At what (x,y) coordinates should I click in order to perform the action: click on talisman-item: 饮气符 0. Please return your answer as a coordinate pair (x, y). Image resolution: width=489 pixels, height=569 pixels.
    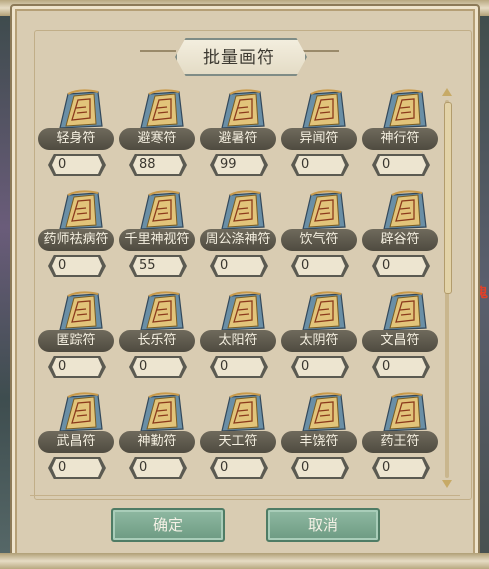
    Looking at the image, I should click on (319, 236).